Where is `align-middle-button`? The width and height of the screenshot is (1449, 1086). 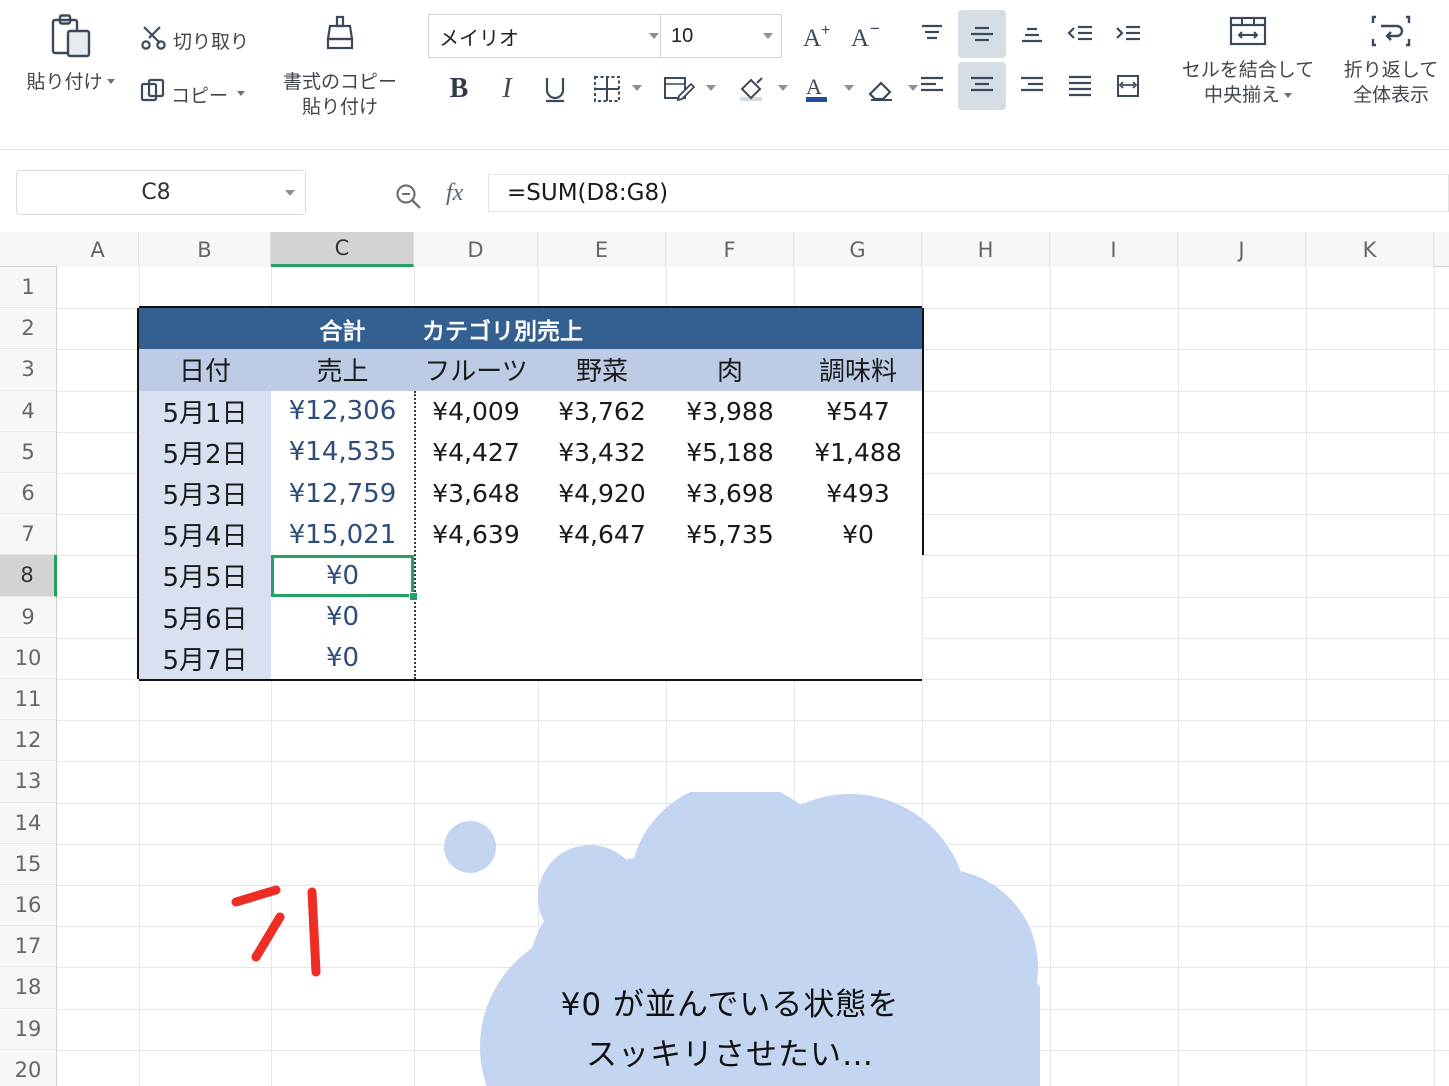 align-middle-button is located at coordinates (982, 34).